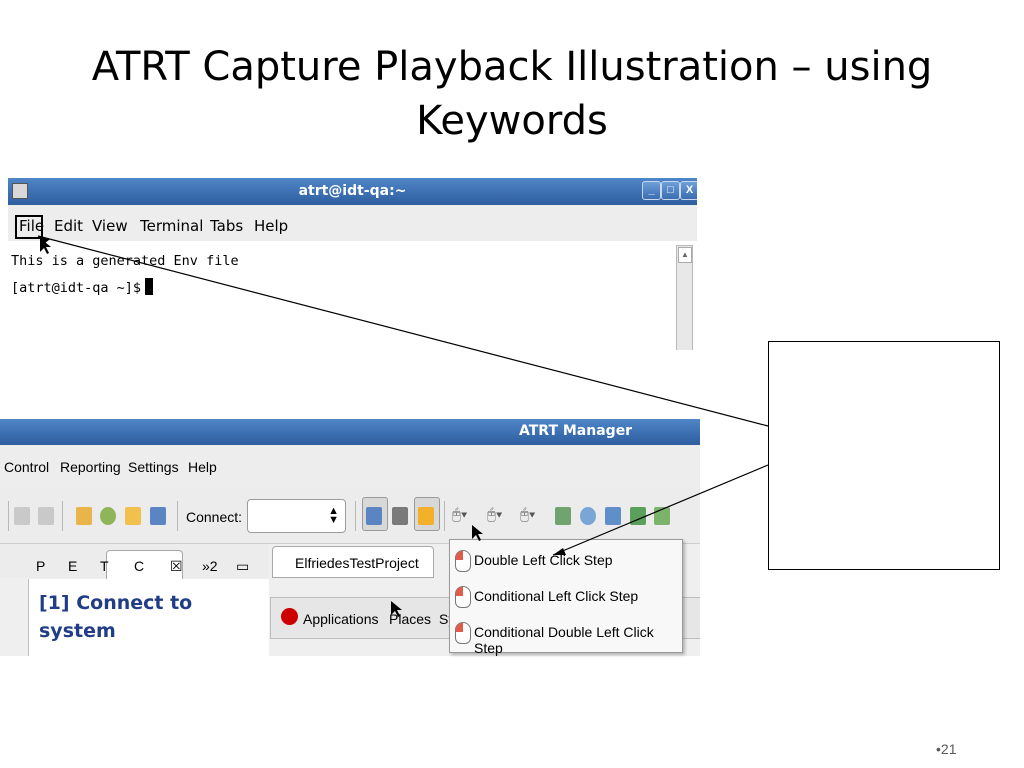 Image resolution: width=1024 pixels, height=768 pixels. Describe the element at coordinates (559, 551) in the screenshot. I see `callout-arrowhead-dropdown` at that location.